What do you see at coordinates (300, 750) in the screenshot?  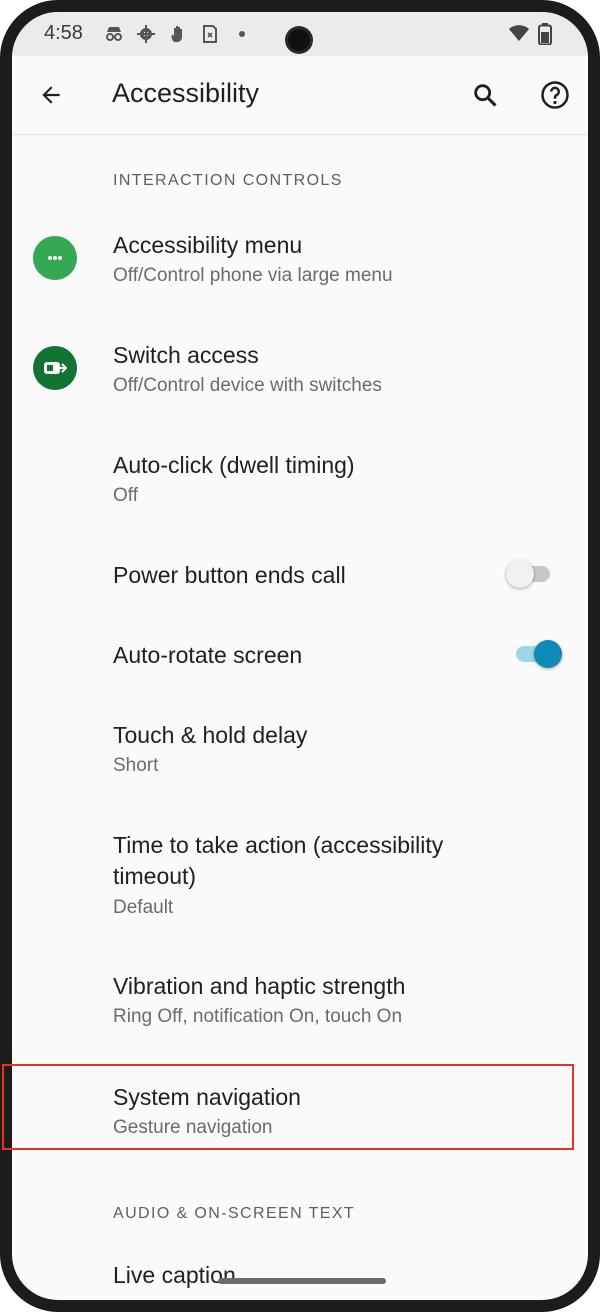 I see `list-item-touch-hold-delay: Touch & hold delay Short` at bounding box center [300, 750].